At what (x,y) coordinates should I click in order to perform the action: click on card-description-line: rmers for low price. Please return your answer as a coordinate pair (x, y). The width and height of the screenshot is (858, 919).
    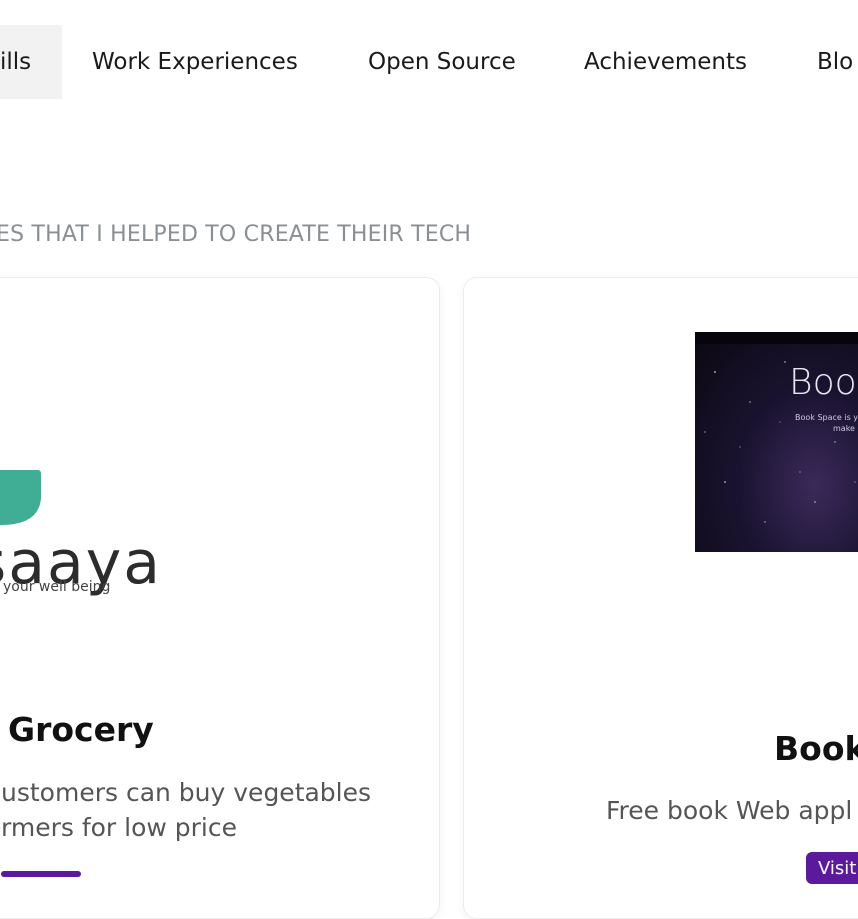
    Looking at the image, I should click on (119, 827).